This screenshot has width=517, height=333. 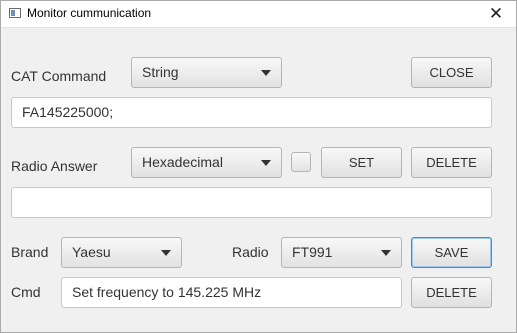 What do you see at coordinates (451, 252) in the screenshot?
I see `save-button: SAVE` at bounding box center [451, 252].